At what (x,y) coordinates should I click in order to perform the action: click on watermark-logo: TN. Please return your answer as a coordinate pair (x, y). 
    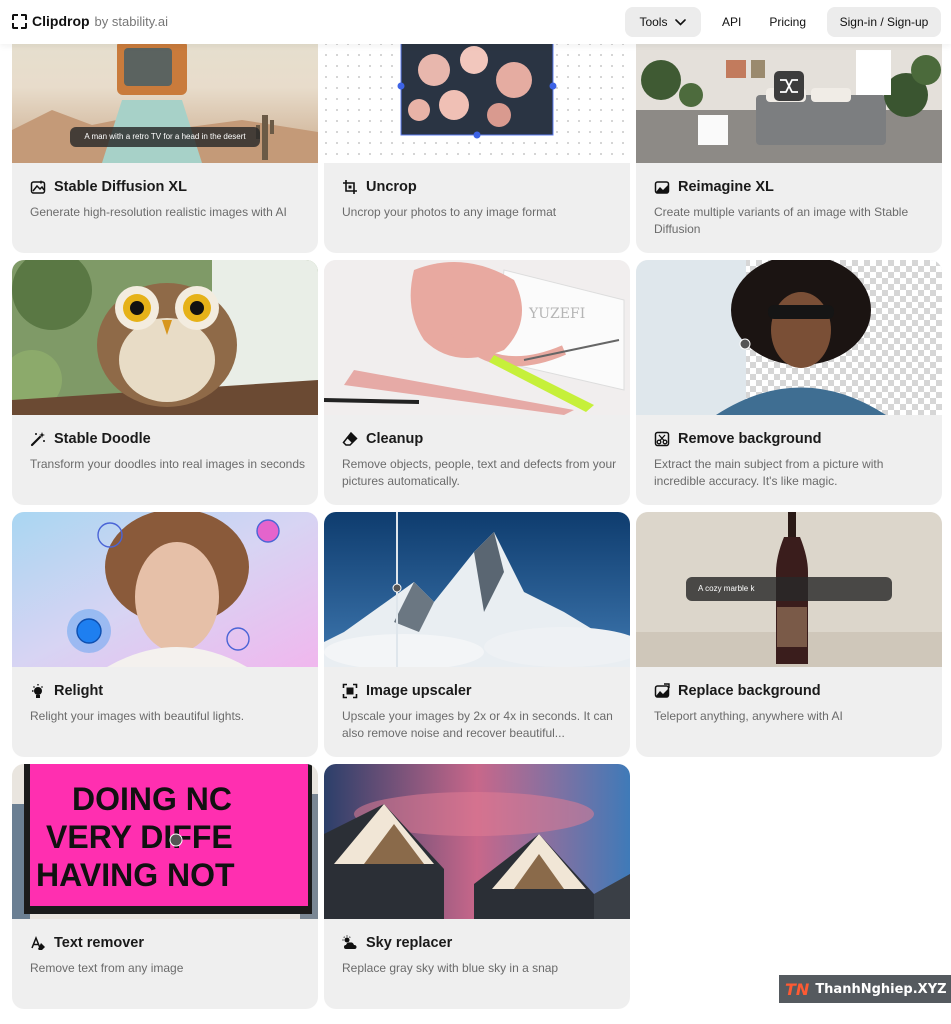
    Looking at the image, I should click on (797, 989).